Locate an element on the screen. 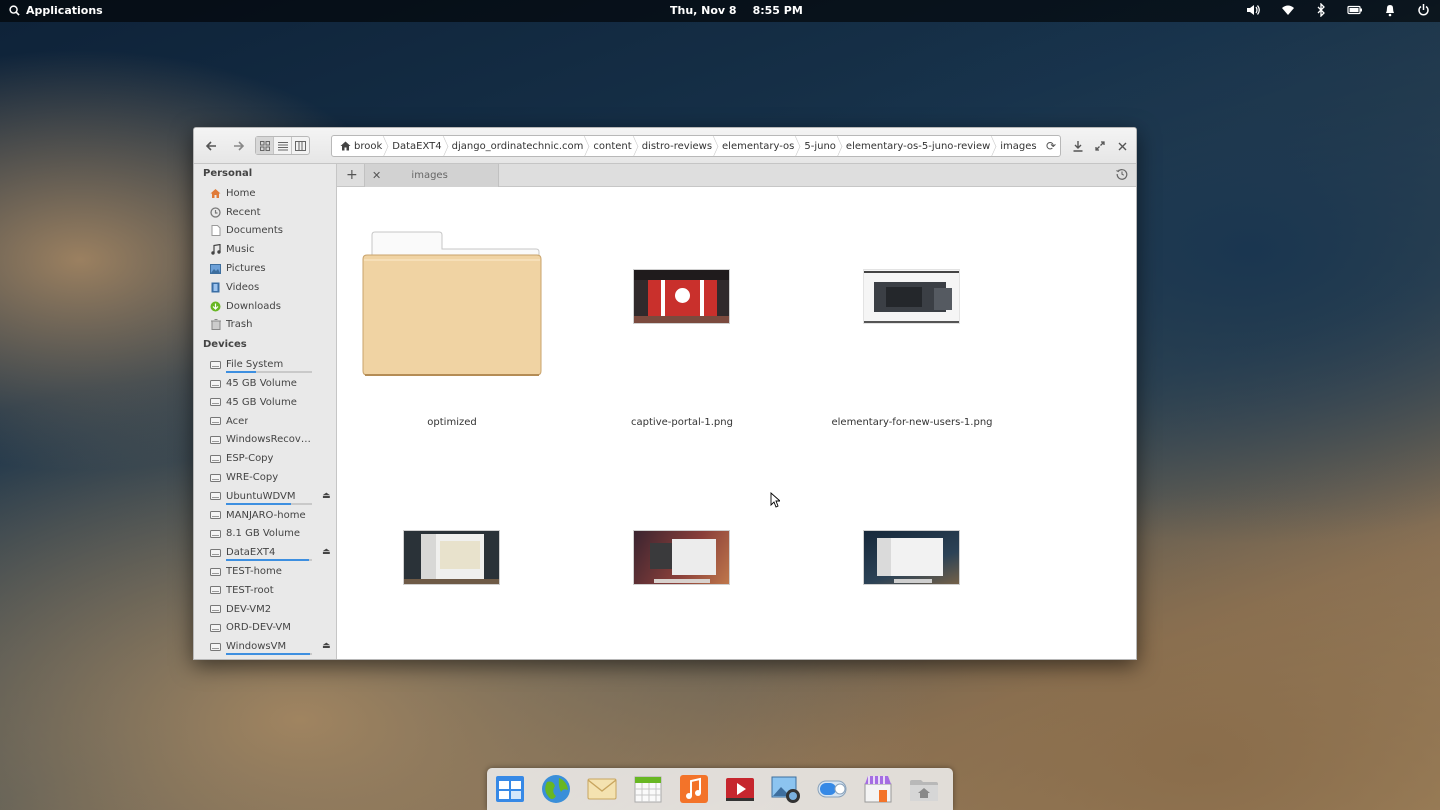 Image resolution: width=1440 pixels, height=810 pixels. sidebar-item-label: TEST-root is located at coordinates (250, 590).